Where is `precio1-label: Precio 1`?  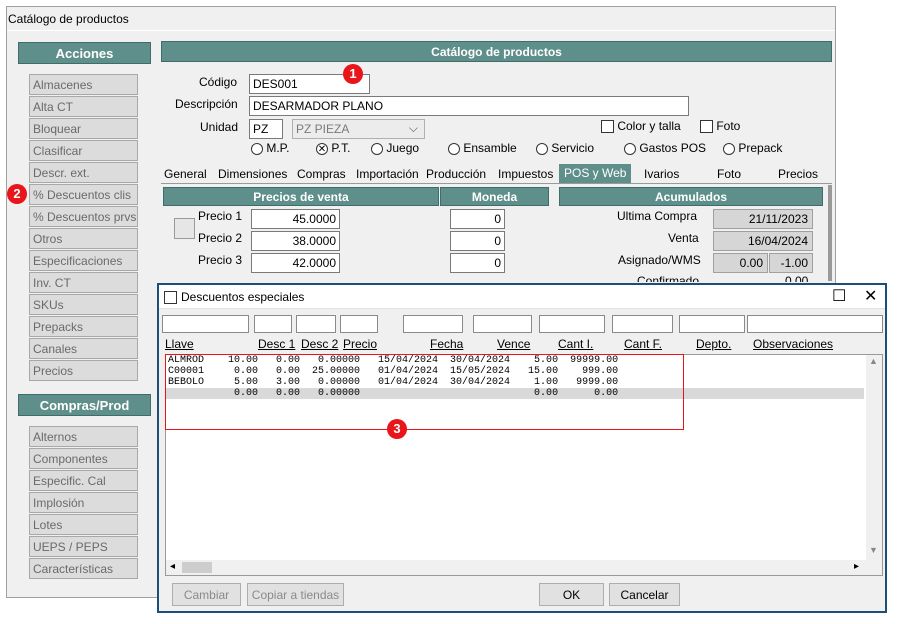
precio1-label: Precio 1 is located at coordinates (220, 216).